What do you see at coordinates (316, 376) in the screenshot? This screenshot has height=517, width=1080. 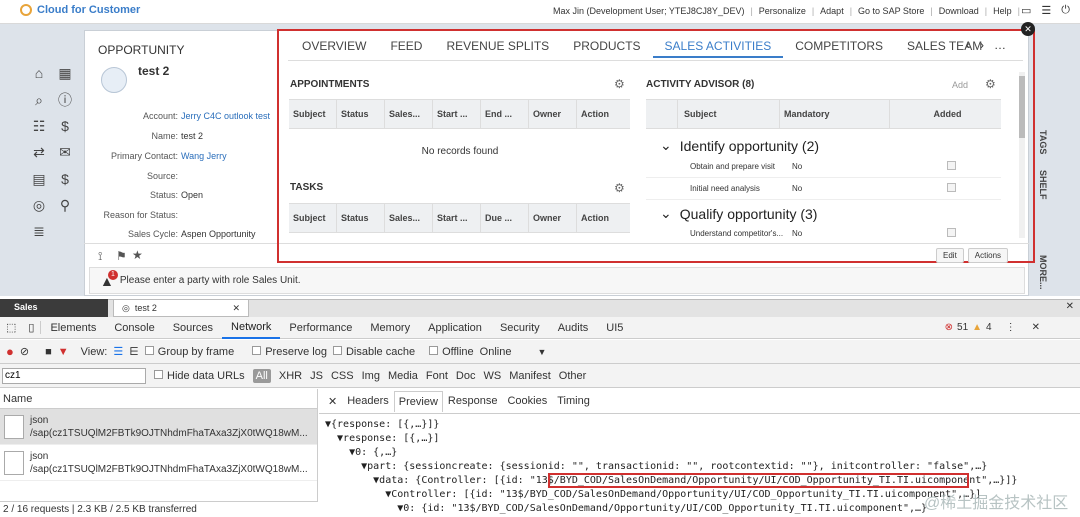 I see `type-js: JS` at bounding box center [316, 376].